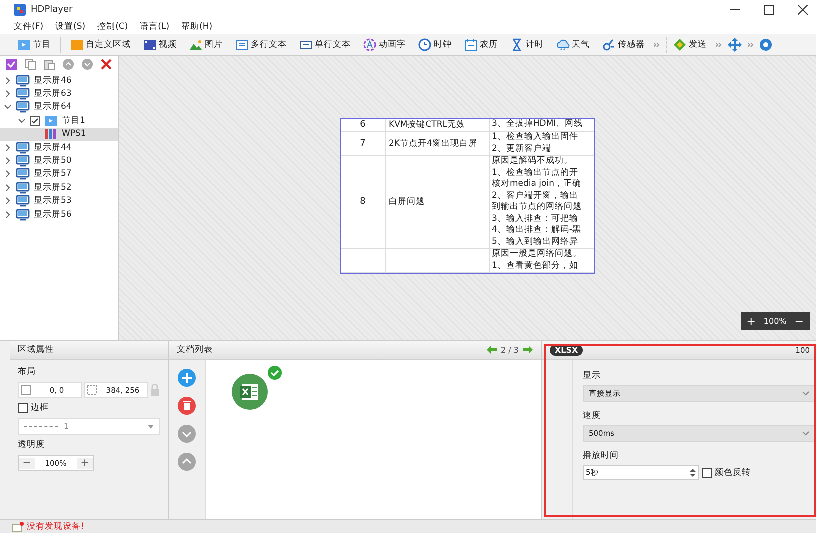  What do you see at coordinates (51, 121) in the screenshot?
I see `program-icon` at bounding box center [51, 121].